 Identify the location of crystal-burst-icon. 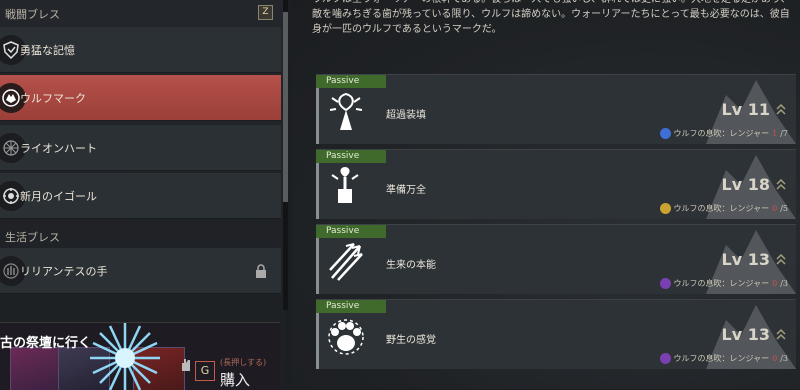
(125, 356).